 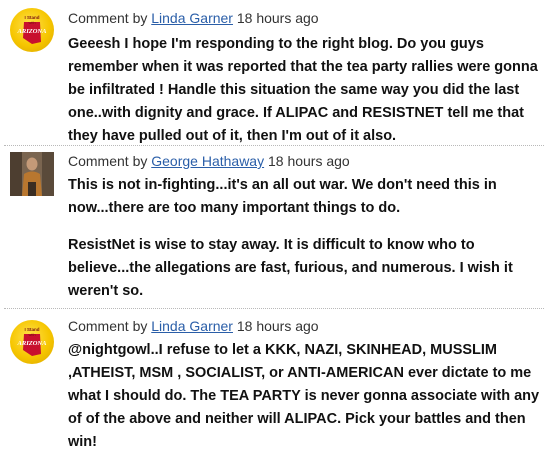 I want to click on avatar-photo, so click(x=32, y=174).